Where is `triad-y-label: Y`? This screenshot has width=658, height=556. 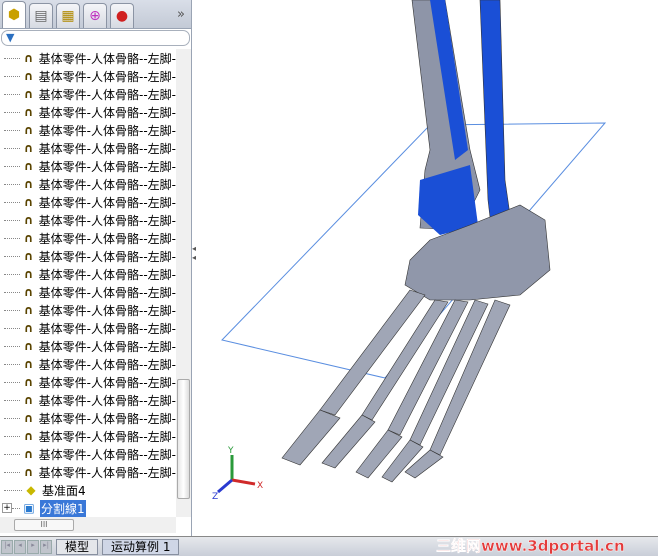
triad-y-label: Y is located at coordinates (230, 451).